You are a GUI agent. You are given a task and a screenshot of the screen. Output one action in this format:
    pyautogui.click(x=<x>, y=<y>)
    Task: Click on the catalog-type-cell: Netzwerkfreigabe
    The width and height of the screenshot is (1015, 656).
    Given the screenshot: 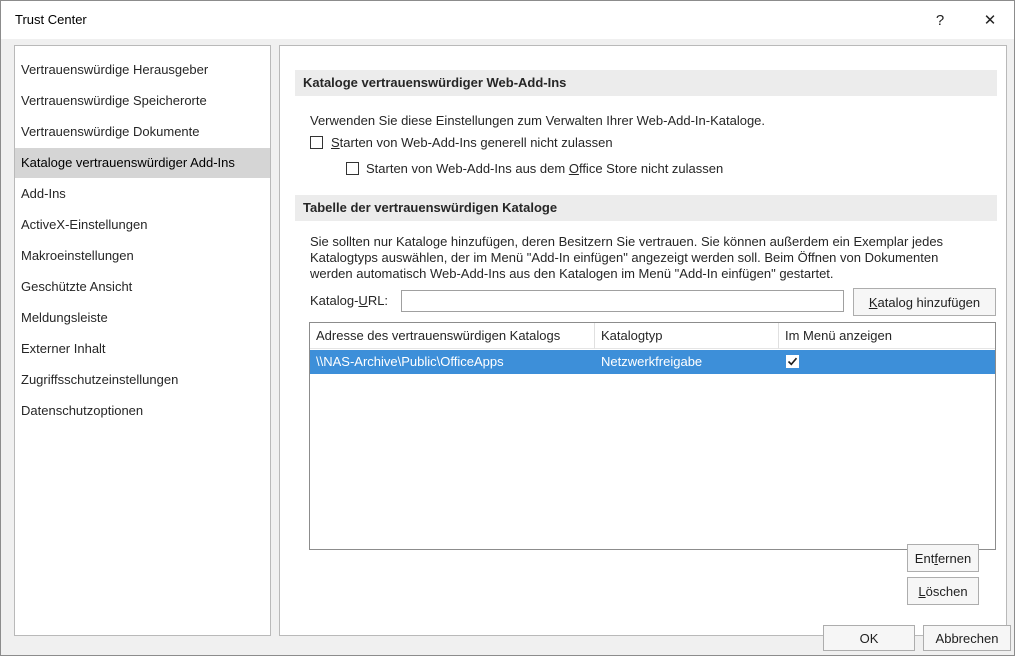 What is the action you would take?
    pyautogui.click(x=652, y=361)
    